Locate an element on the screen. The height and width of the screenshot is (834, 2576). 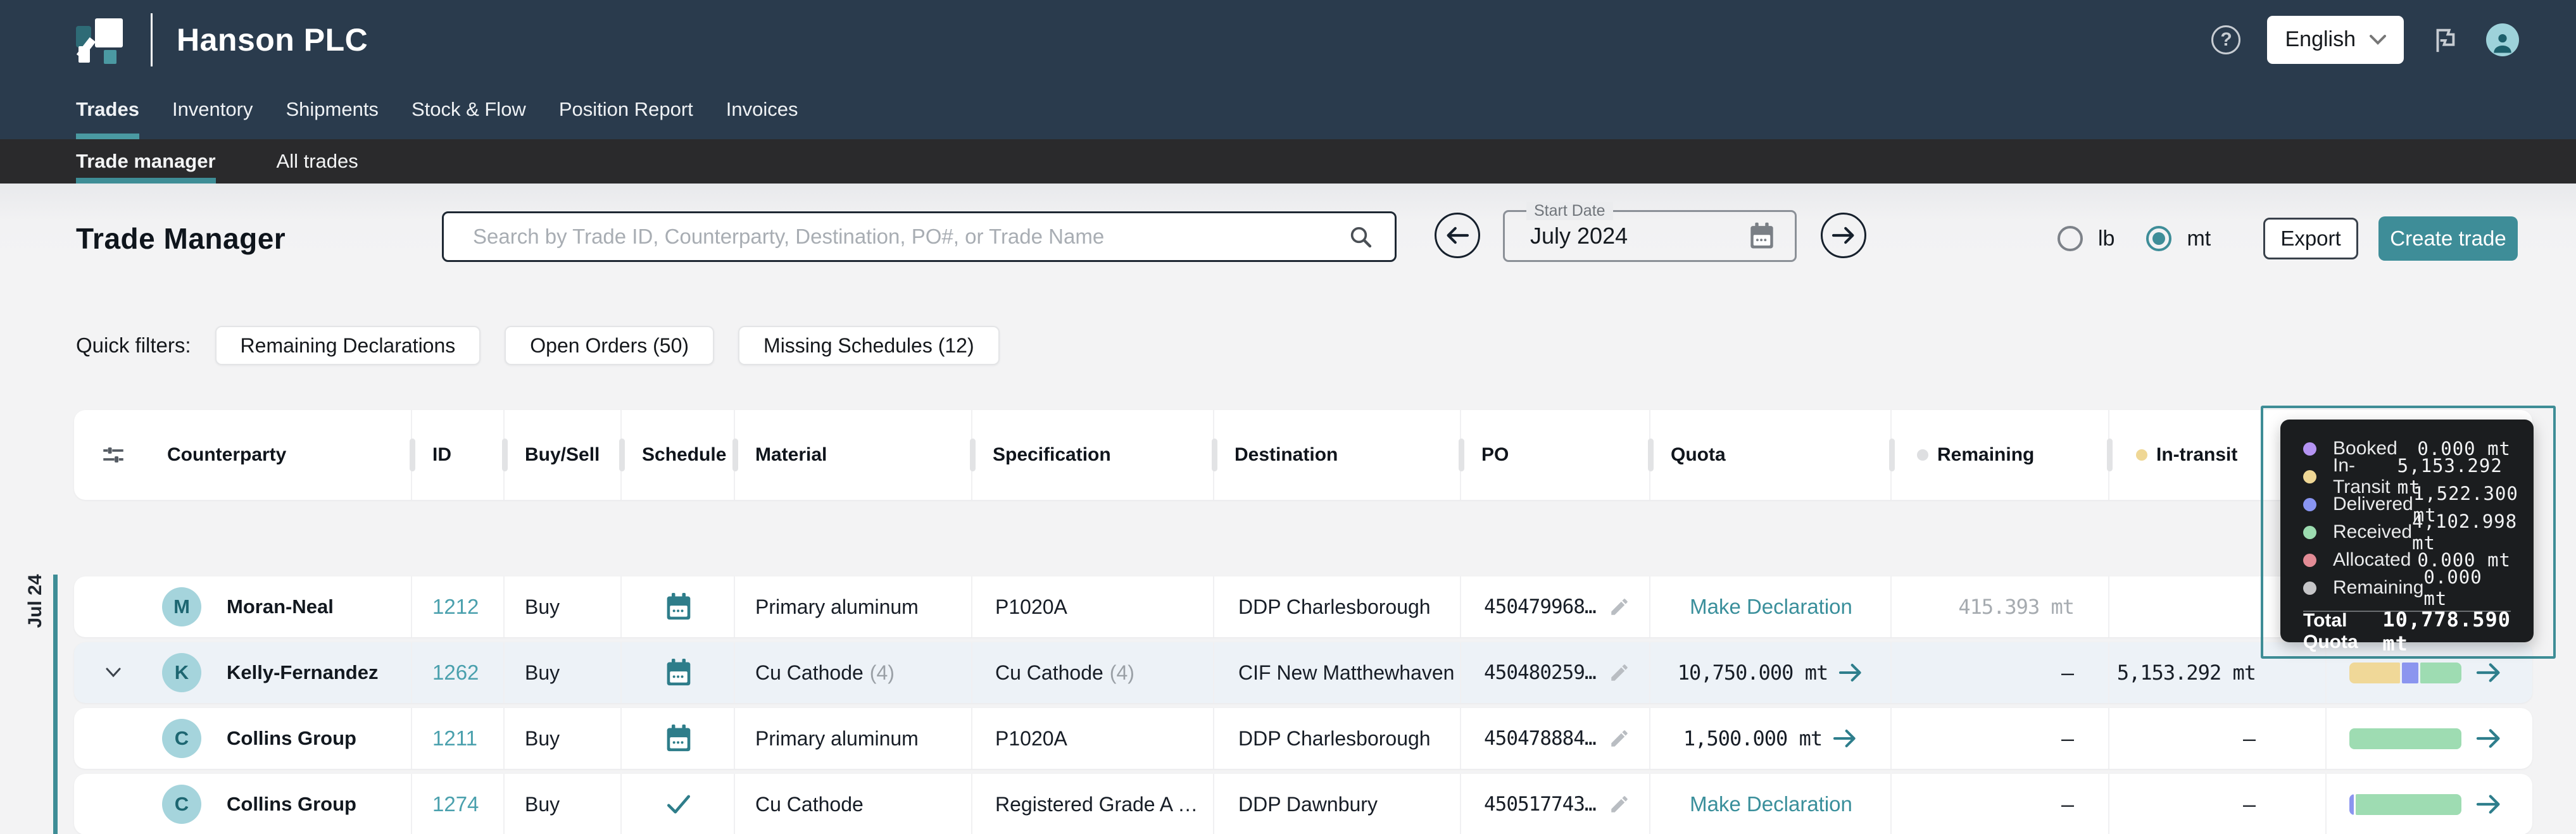
counterparty-name: Moran-Neal is located at coordinates (280, 606).